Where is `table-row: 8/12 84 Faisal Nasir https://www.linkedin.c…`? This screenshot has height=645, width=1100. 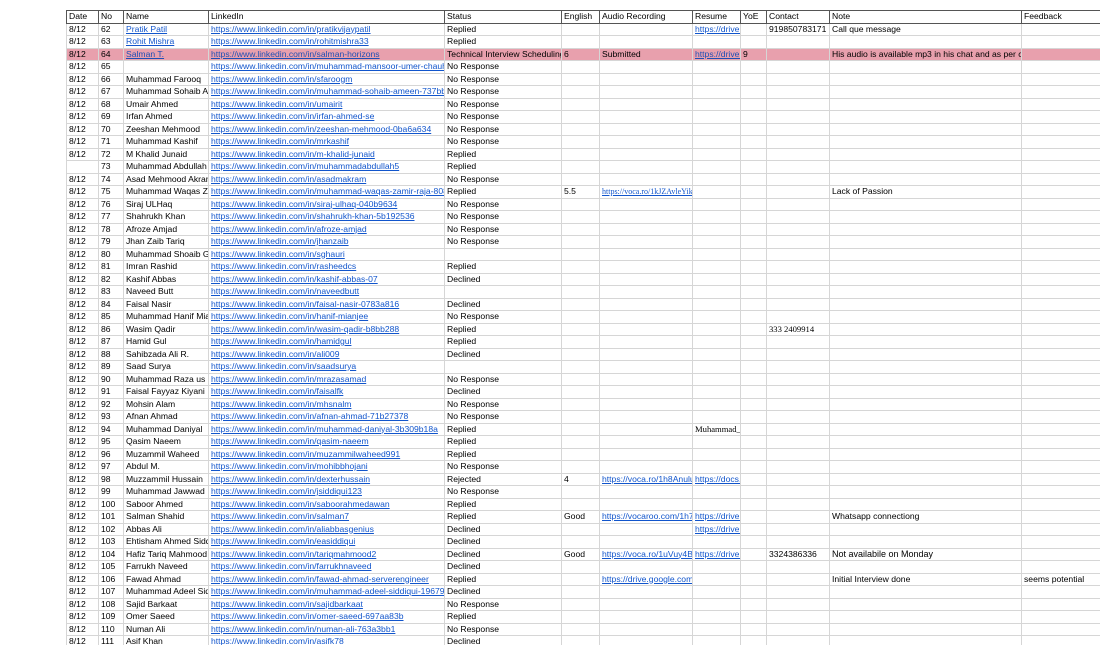 table-row: 8/12 84 Faisal Nasir https://www.linkedin.c… is located at coordinates (583, 304).